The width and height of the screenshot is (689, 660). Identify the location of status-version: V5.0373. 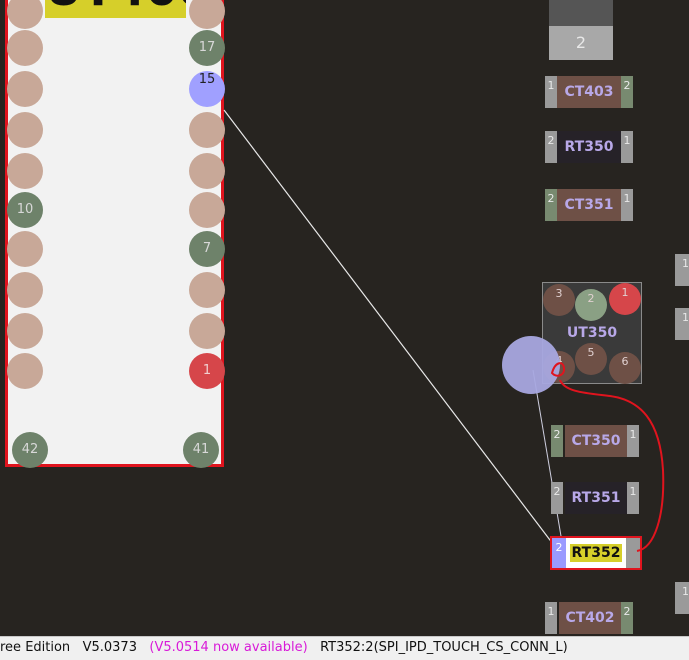
(109, 647).